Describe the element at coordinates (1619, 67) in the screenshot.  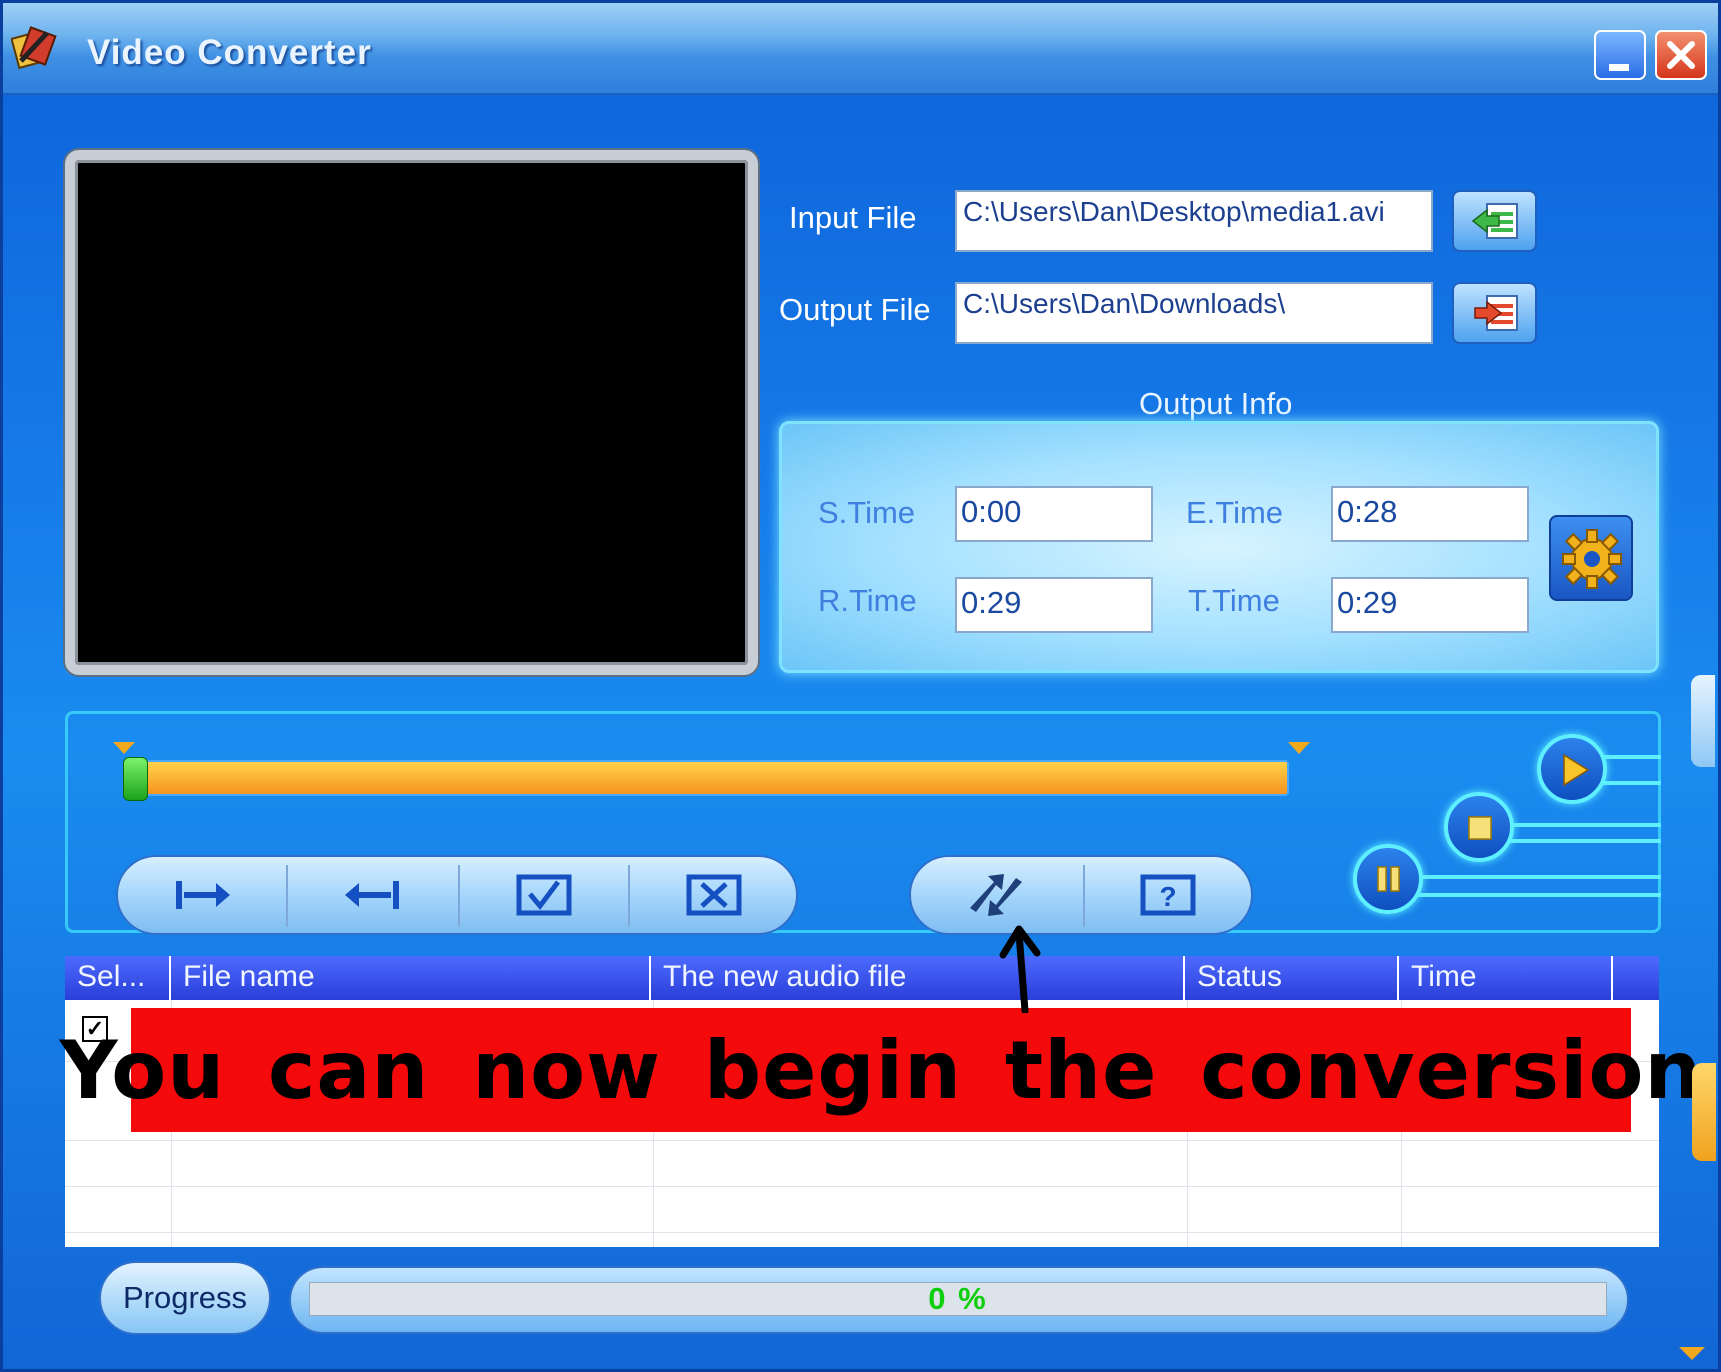
I see `minimize-icon` at that location.